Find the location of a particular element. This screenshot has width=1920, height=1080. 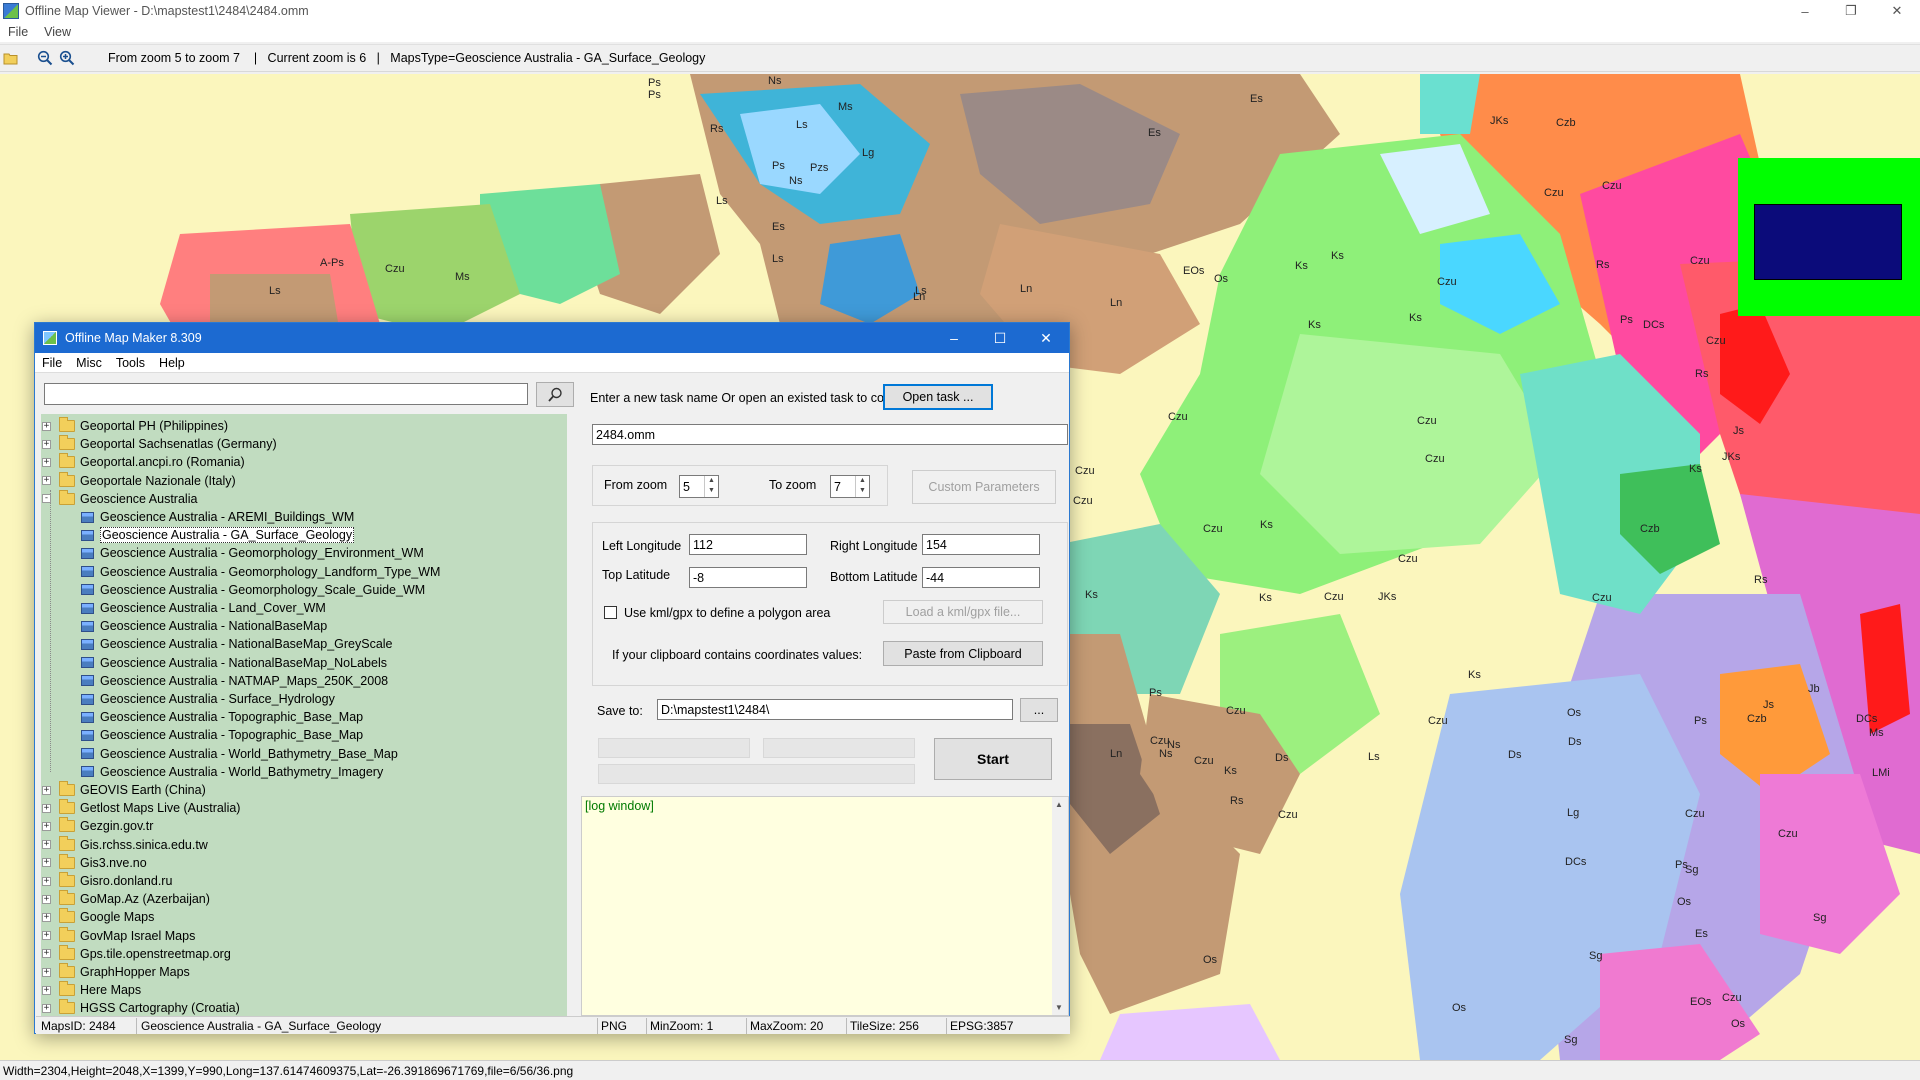

tree-folder-item: + Geoportale Nazionale (Italy) is located at coordinates (138, 480).